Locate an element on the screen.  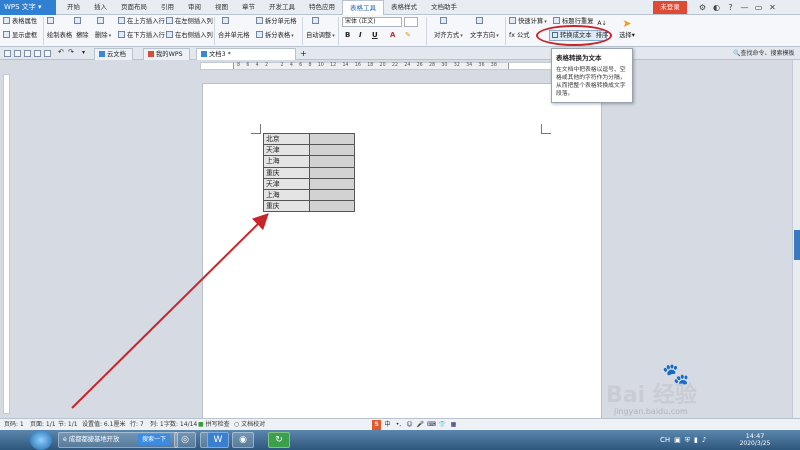
draw-table-button is located at coordinates (51, 22).